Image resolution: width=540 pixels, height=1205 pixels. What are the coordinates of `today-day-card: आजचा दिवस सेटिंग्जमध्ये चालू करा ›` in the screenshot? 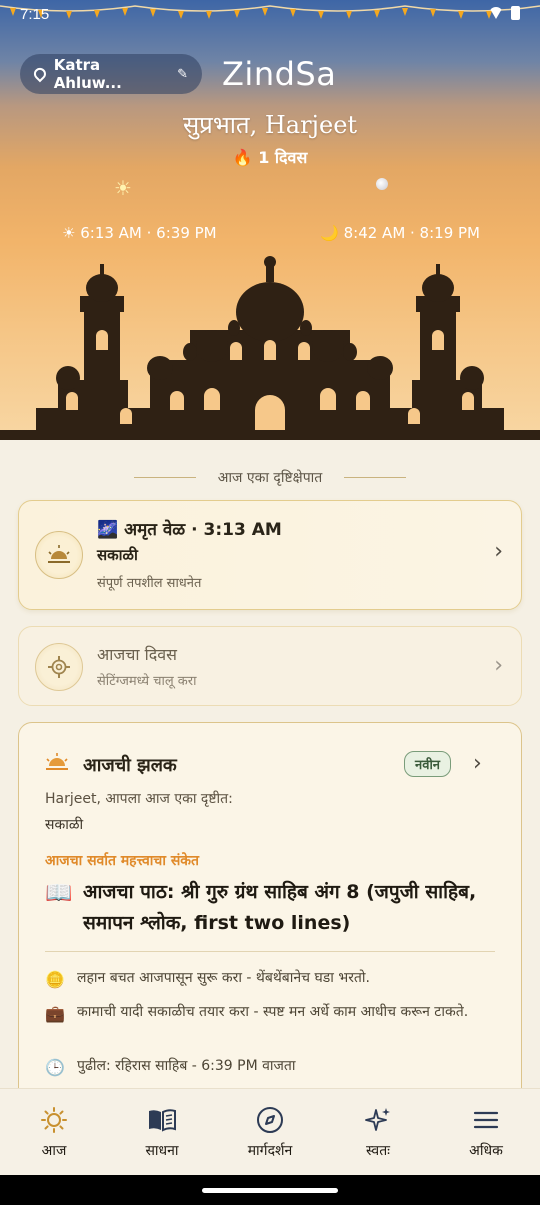 It's located at (270, 666).